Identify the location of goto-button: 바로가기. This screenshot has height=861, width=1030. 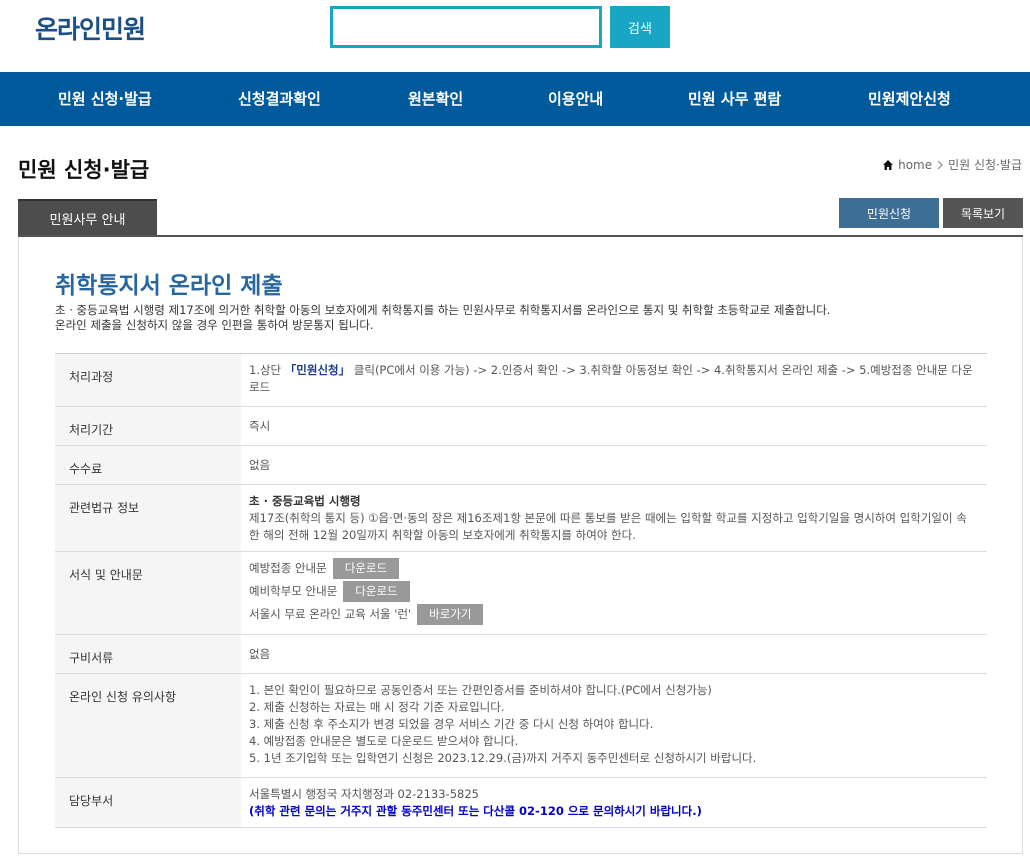
(450, 614).